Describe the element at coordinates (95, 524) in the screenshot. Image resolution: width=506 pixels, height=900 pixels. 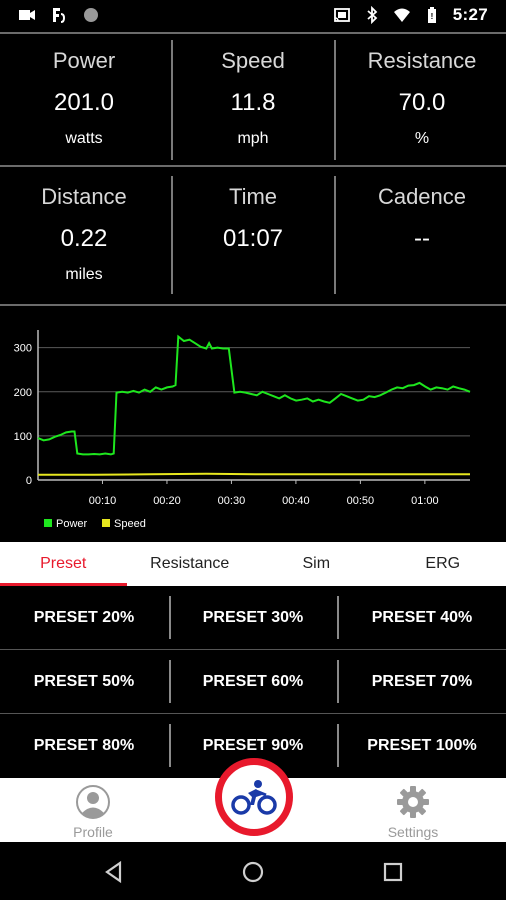
I see `chart-legend: Power Speed` at that location.